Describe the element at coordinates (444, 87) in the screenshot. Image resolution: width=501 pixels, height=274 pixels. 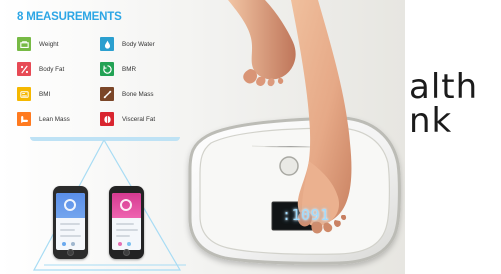
I see `cropped-text-line-1: alth` at that location.